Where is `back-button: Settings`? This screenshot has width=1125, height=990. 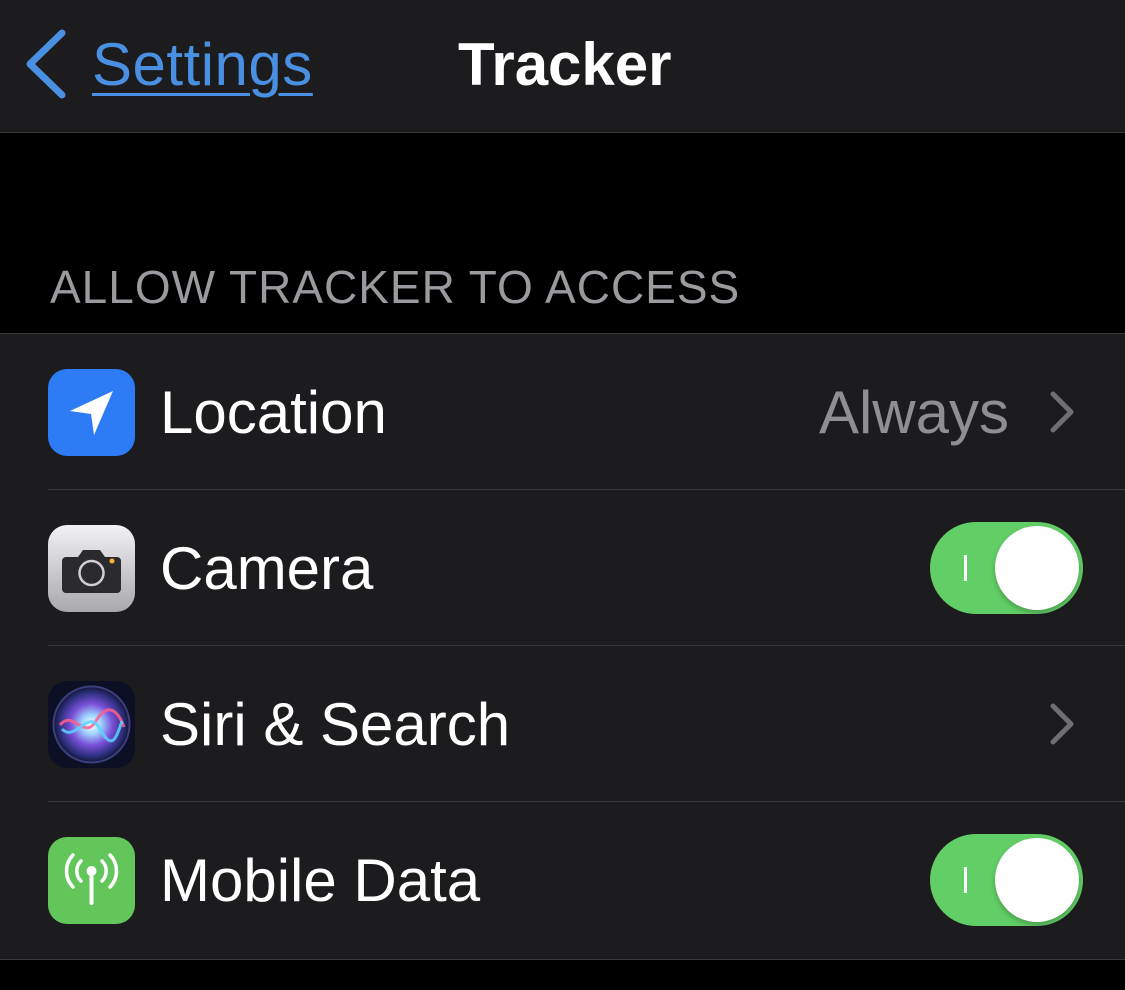
back-button: Settings is located at coordinates (167, 64).